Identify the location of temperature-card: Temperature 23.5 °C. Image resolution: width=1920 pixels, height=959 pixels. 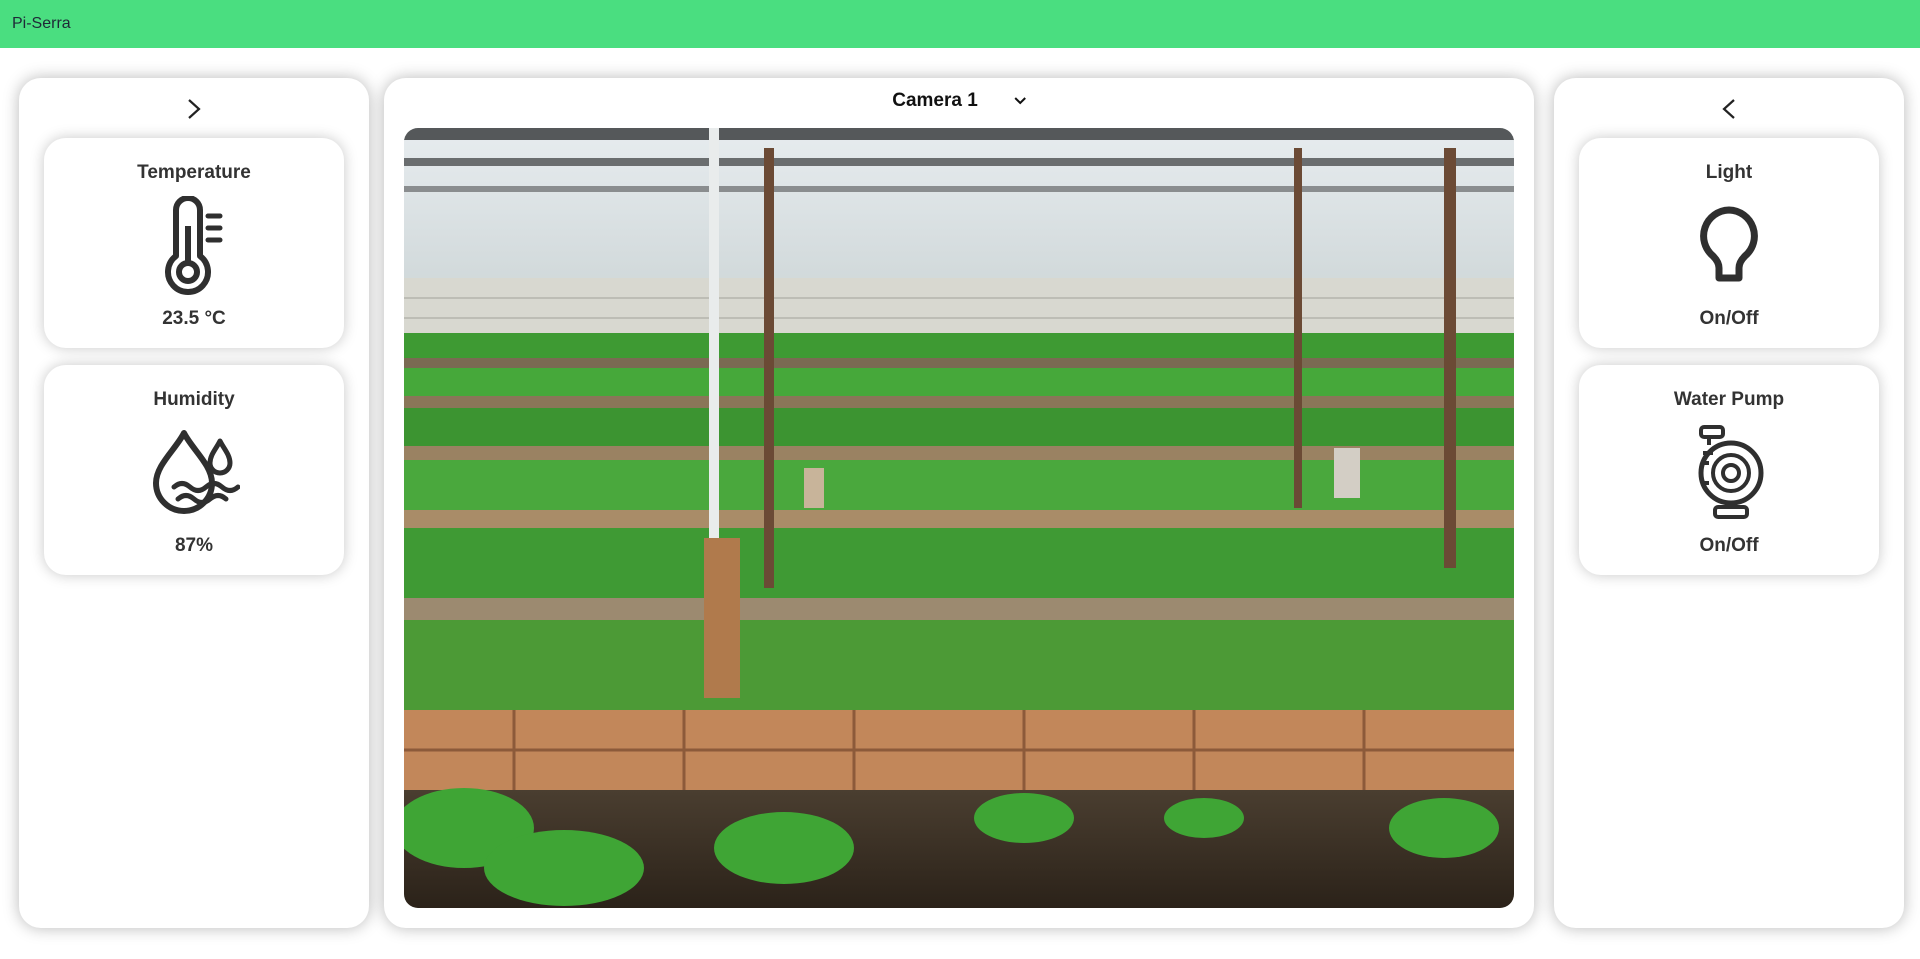
(194, 243).